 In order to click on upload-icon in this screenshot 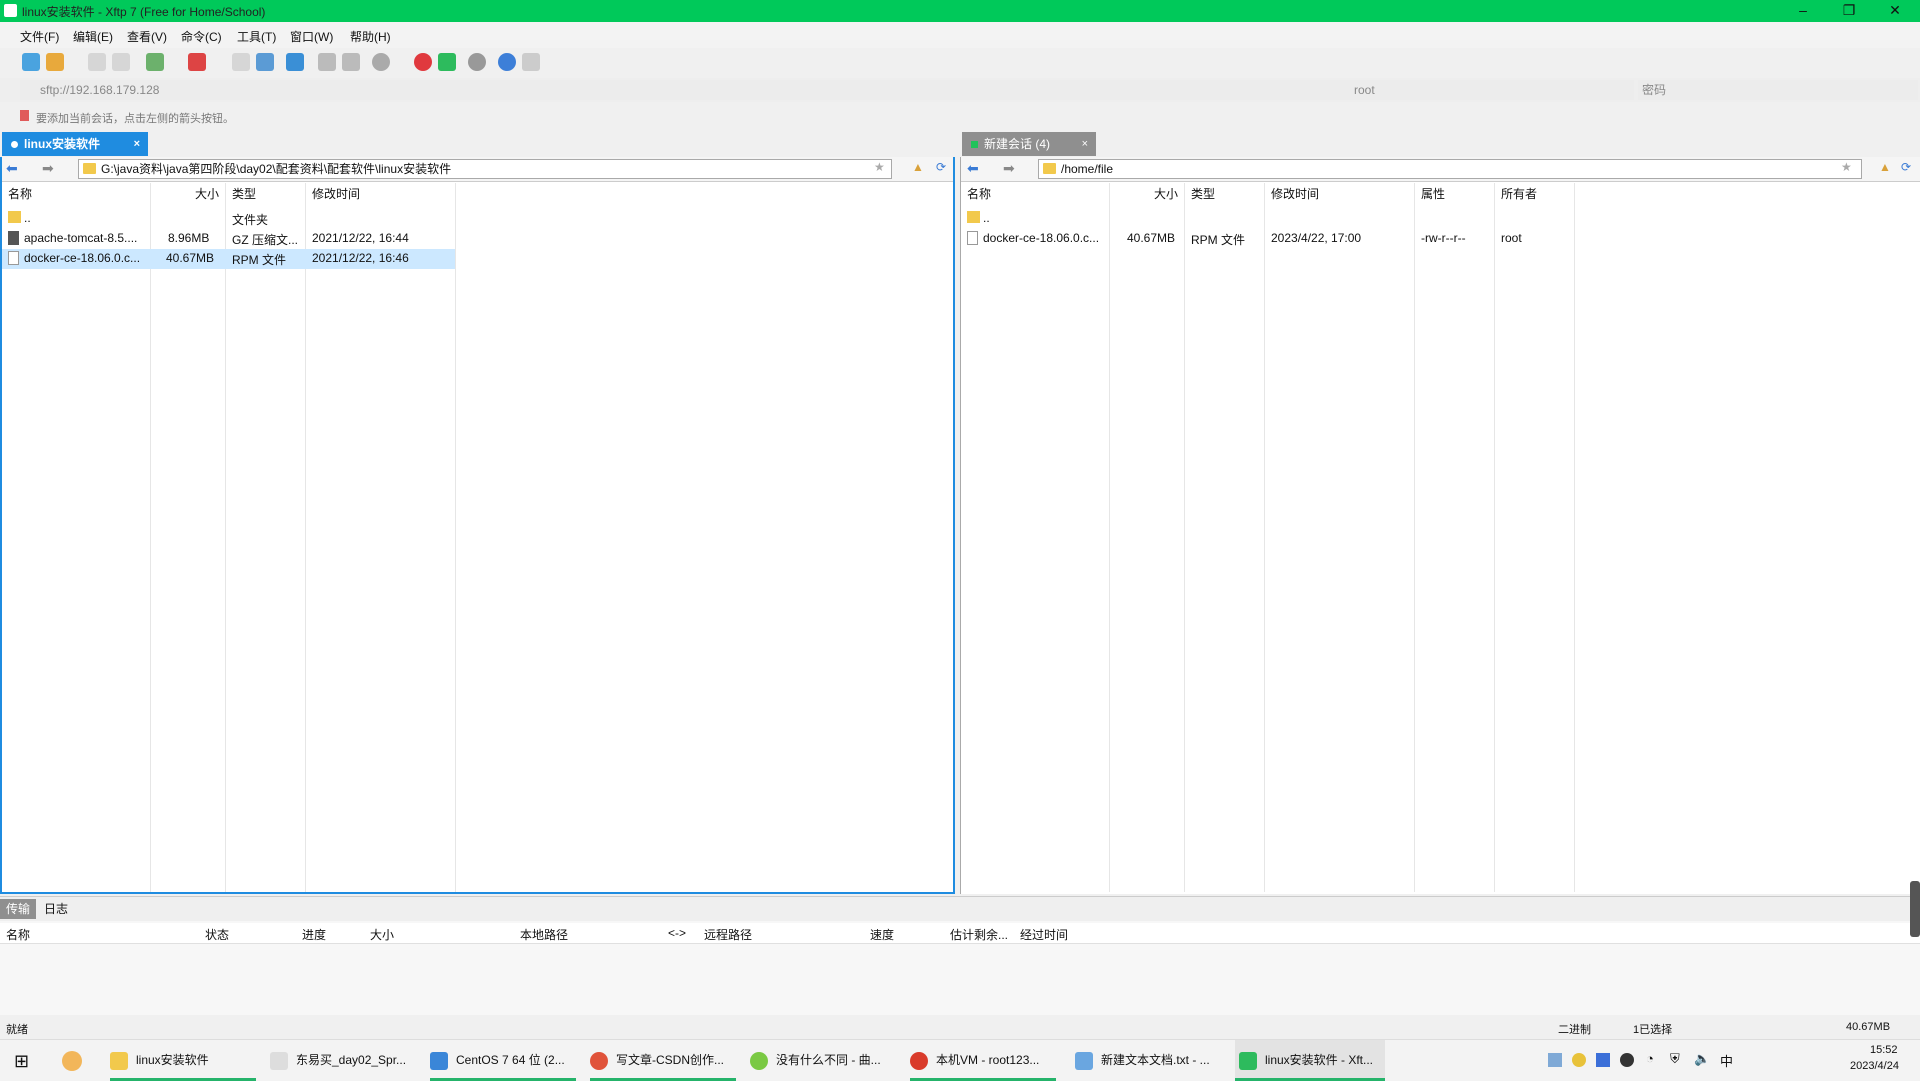, I will do `click(241, 62)`.